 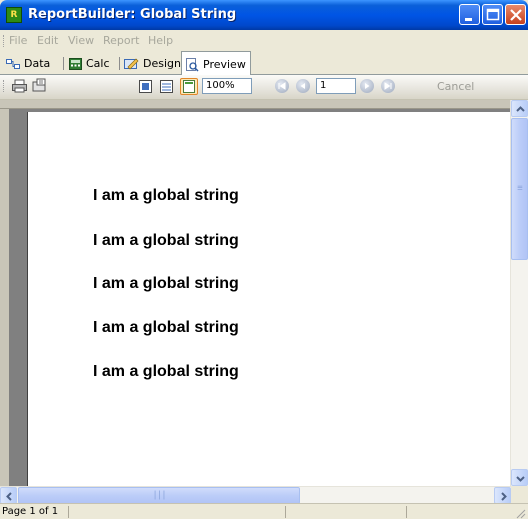 I want to click on tab-calc: Calc, so click(x=89, y=63).